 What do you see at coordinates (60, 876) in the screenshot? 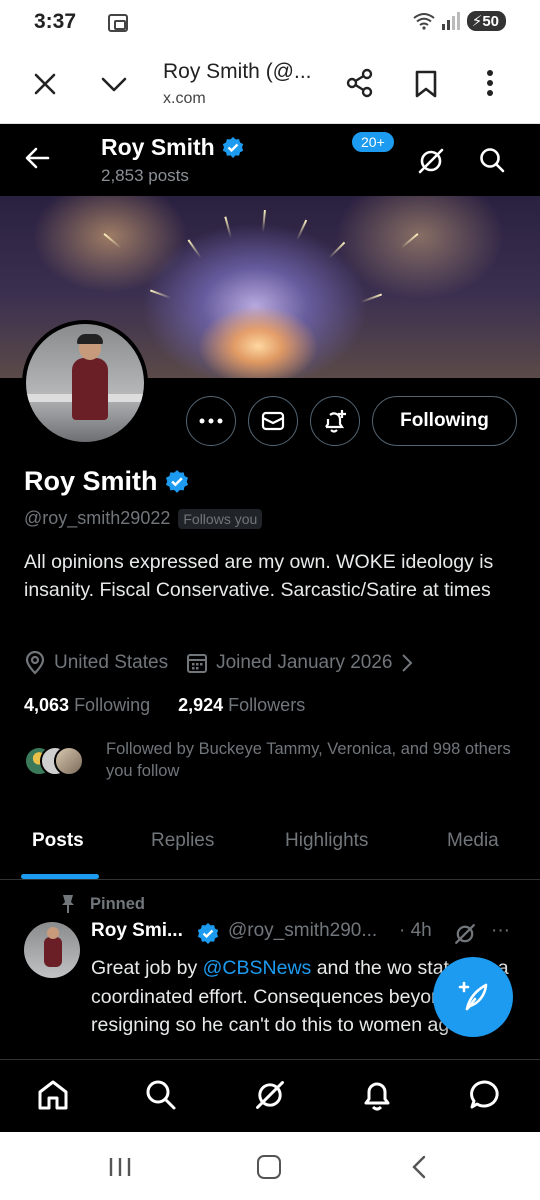
I see `active-tab-indicator` at bounding box center [60, 876].